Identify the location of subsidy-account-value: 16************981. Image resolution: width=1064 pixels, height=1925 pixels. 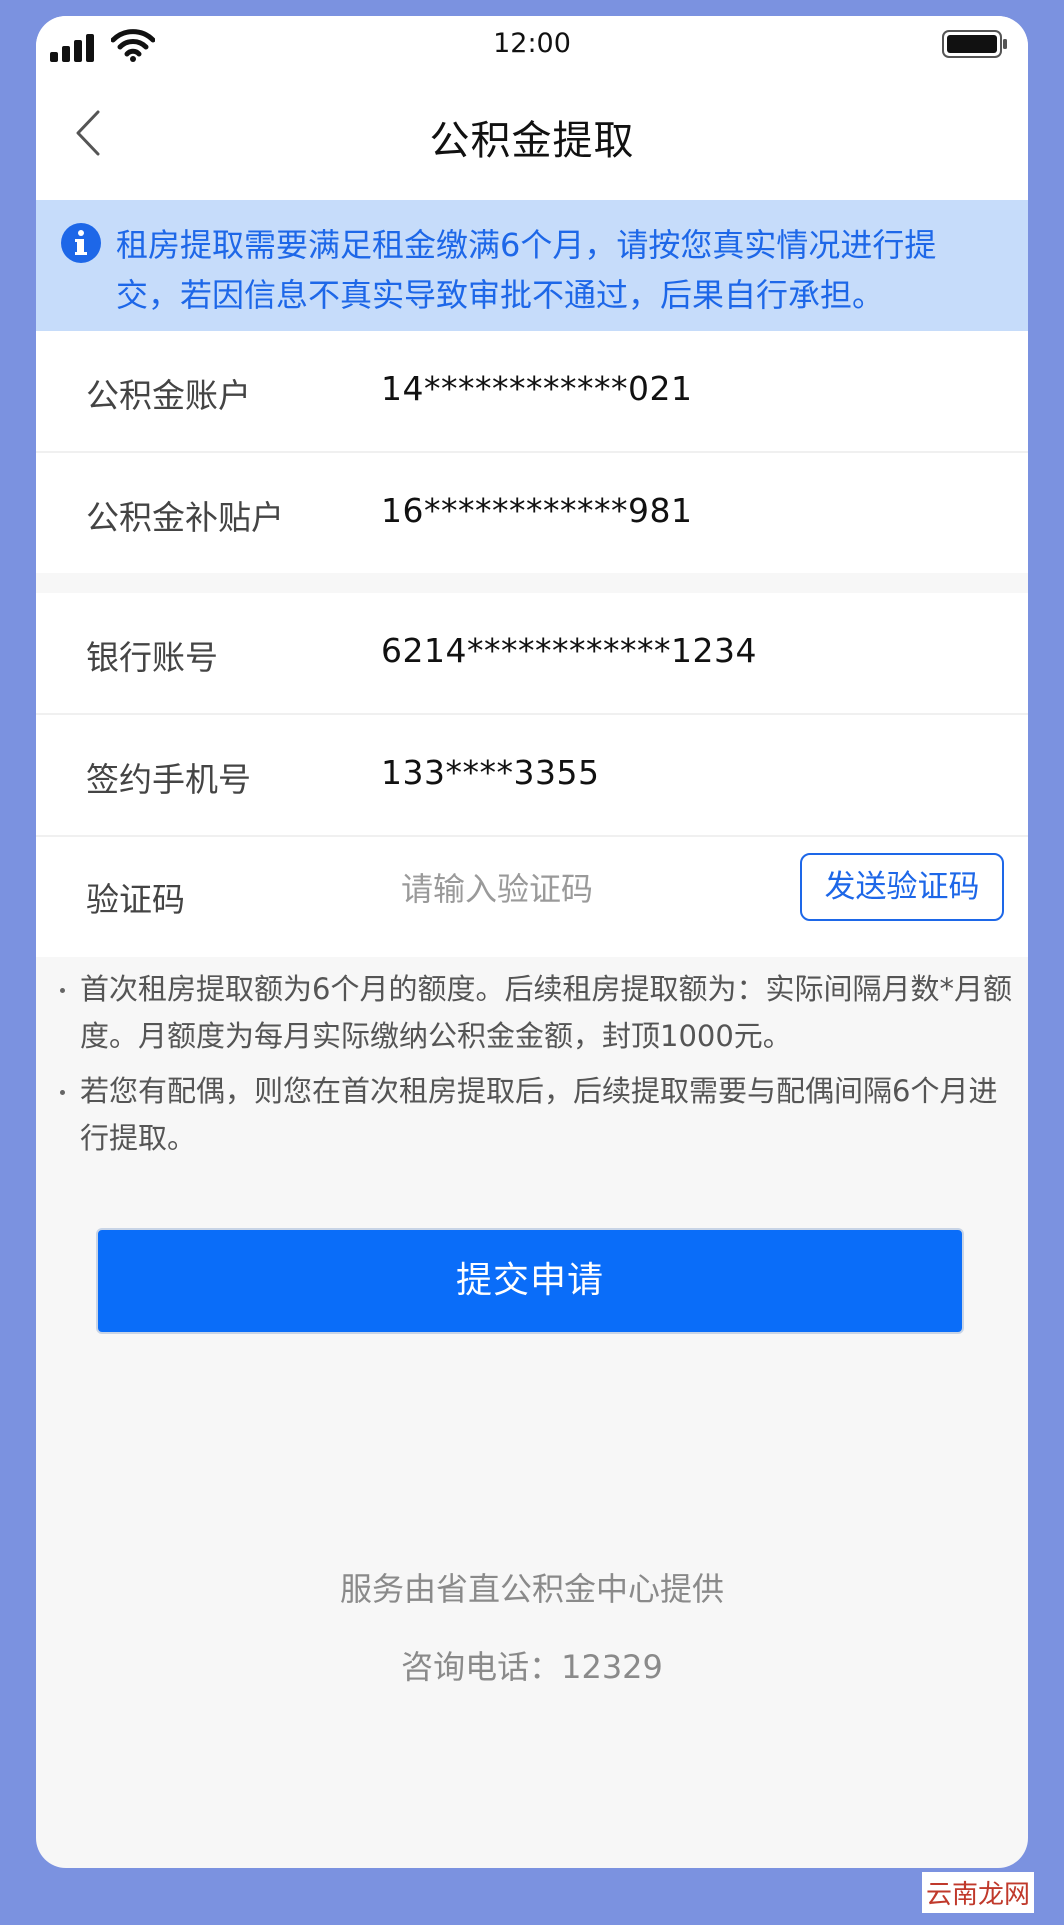
(537, 510).